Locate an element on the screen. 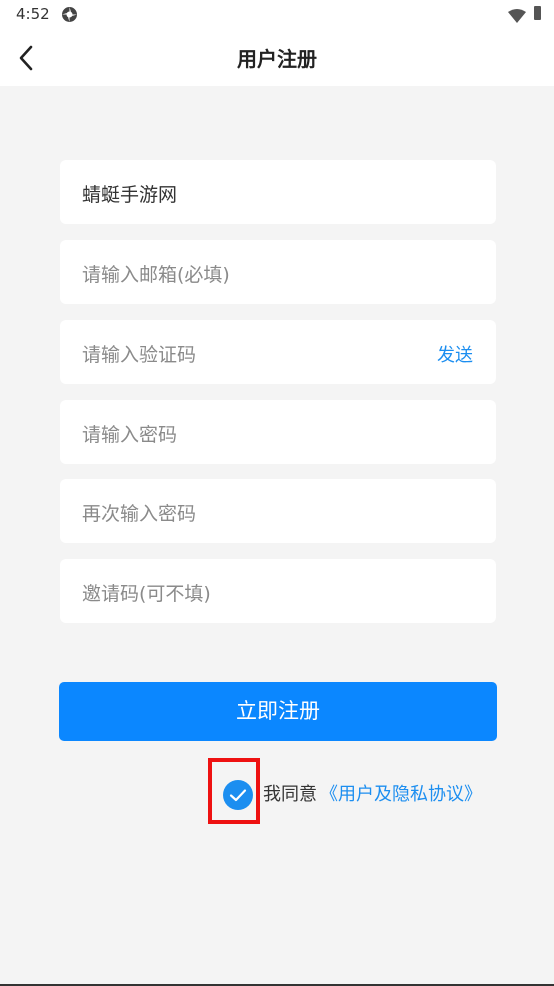 Image resolution: width=554 pixels, height=986 pixels. username-value: 蜻蜓手游网 is located at coordinates (130, 195).